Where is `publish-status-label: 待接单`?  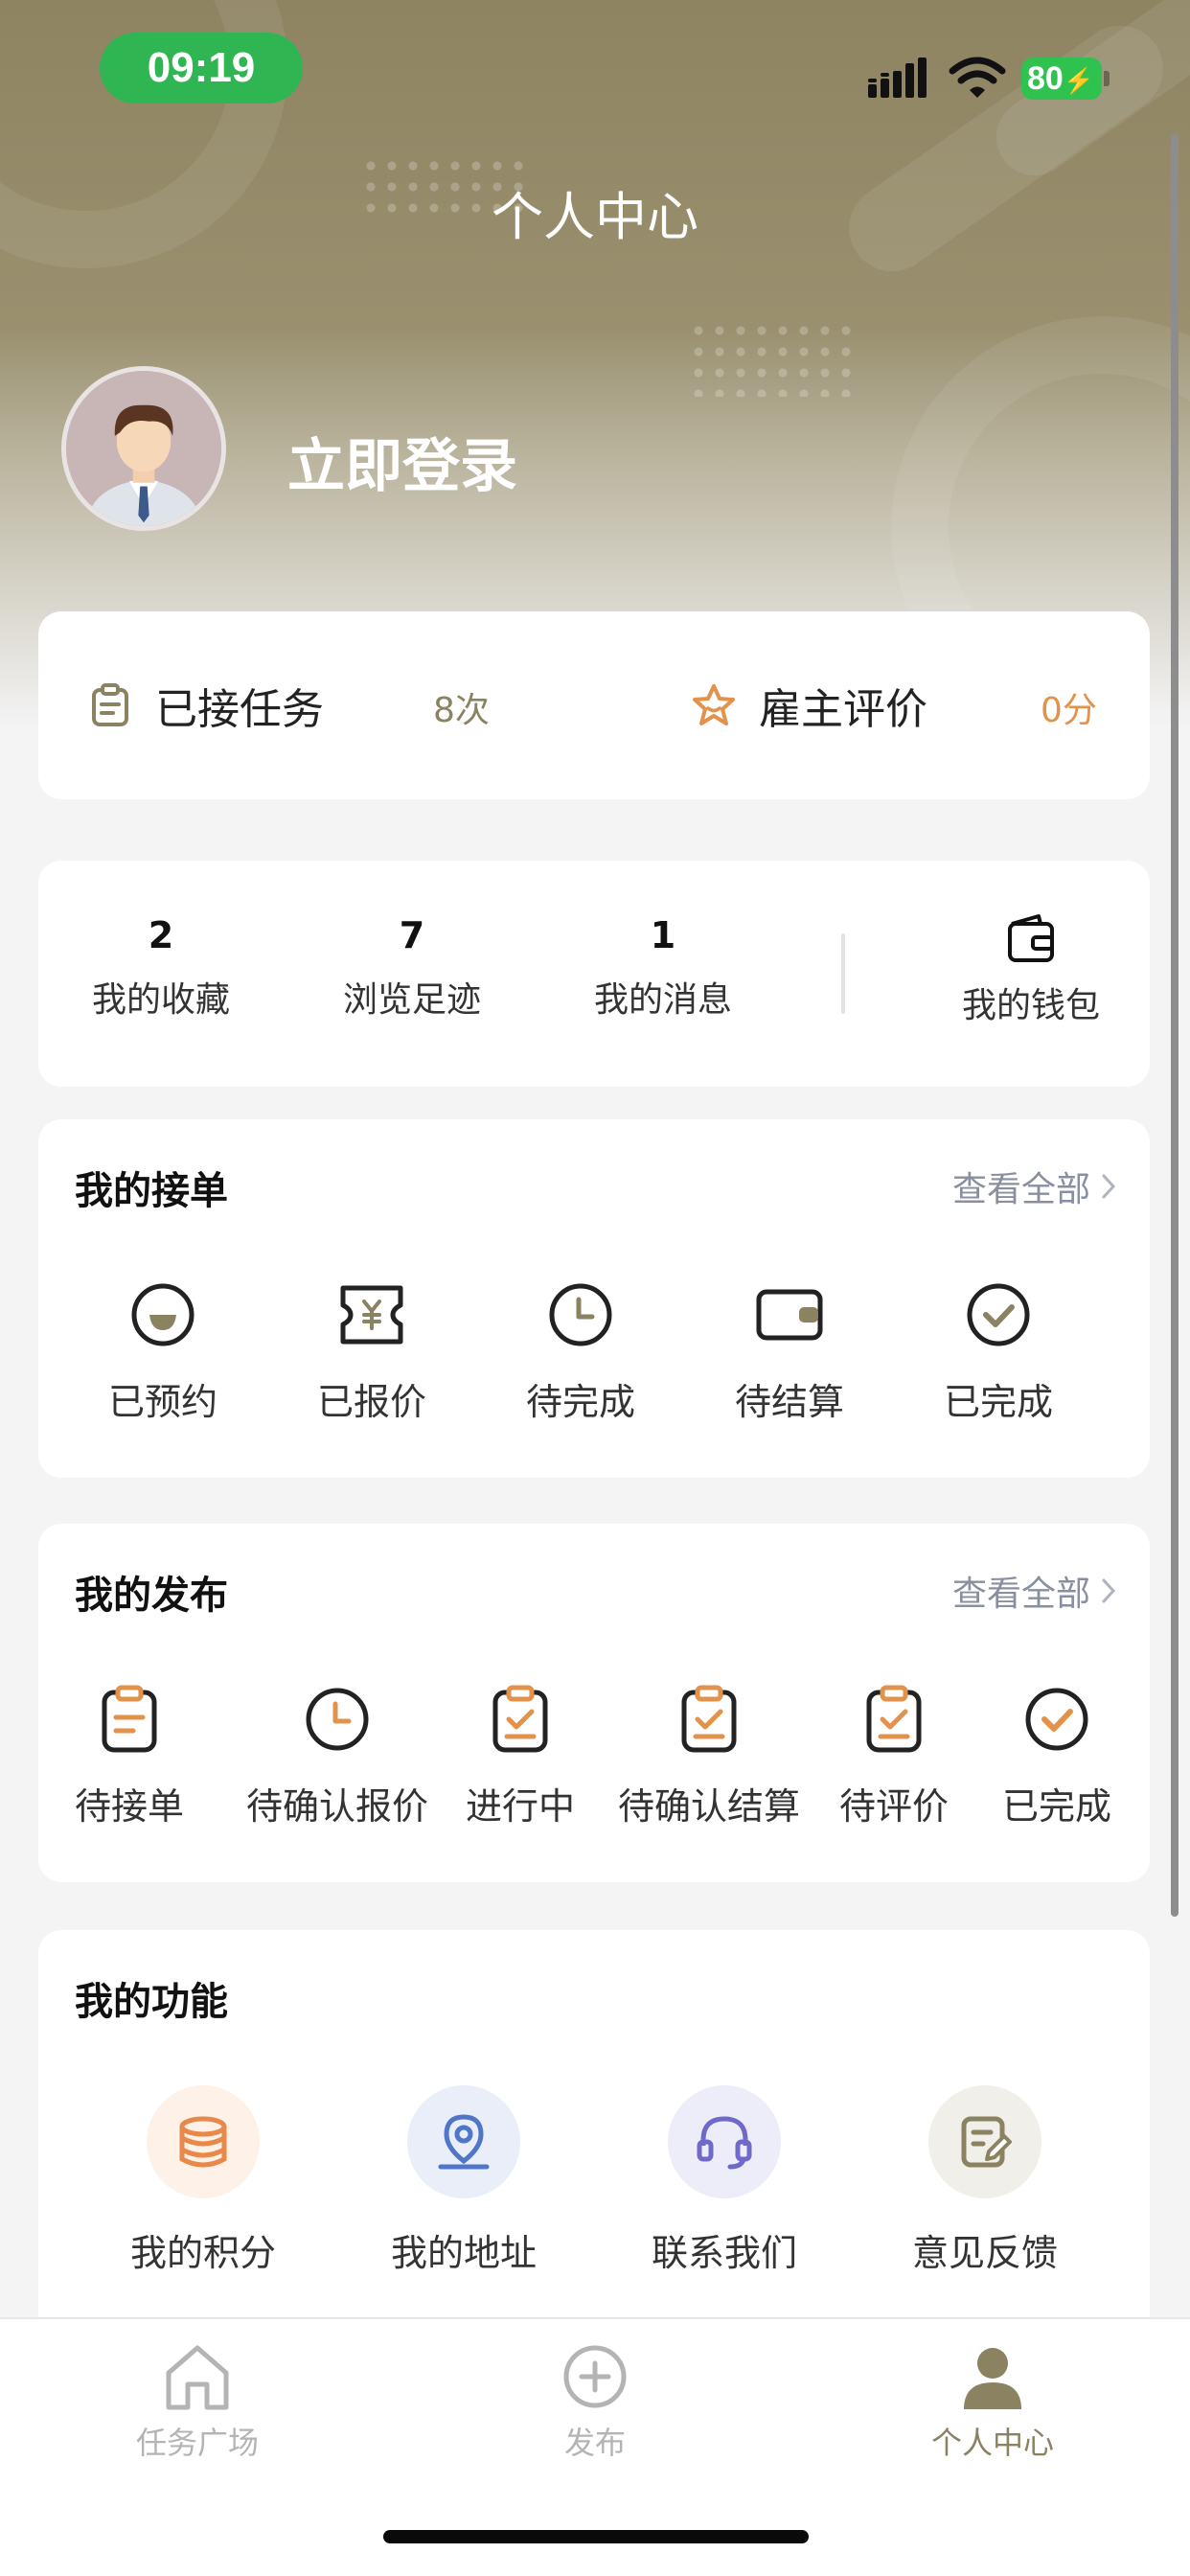 publish-status-label: 待接单 is located at coordinates (129, 1806).